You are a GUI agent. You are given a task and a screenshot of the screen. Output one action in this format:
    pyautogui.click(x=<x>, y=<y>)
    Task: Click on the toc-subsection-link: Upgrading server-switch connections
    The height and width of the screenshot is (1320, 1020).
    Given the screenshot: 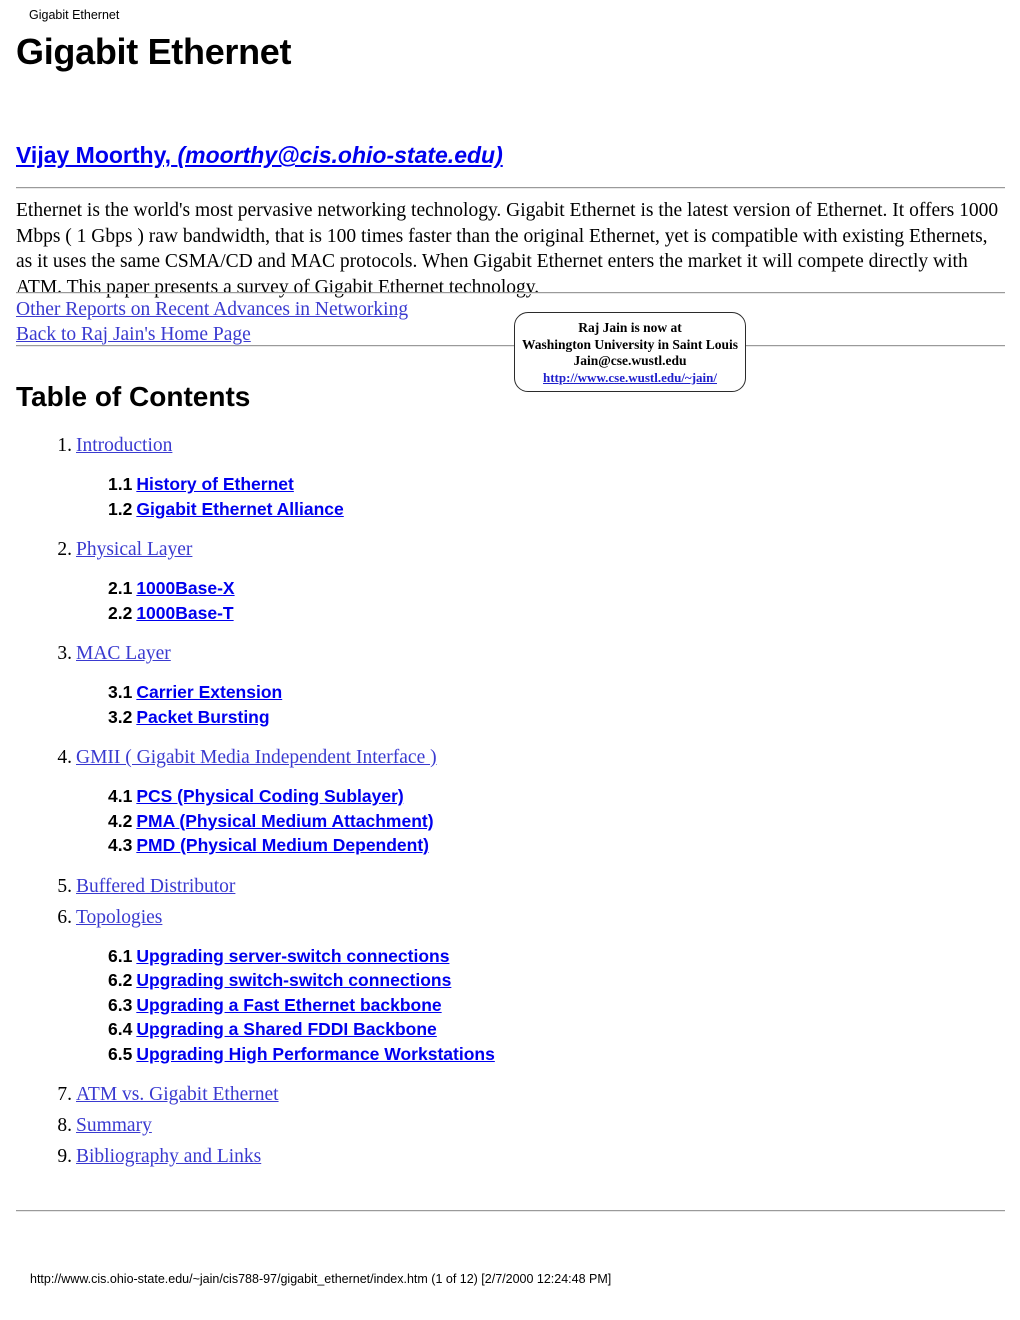 What is the action you would take?
    pyautogui.click(x=292, y=956)
    